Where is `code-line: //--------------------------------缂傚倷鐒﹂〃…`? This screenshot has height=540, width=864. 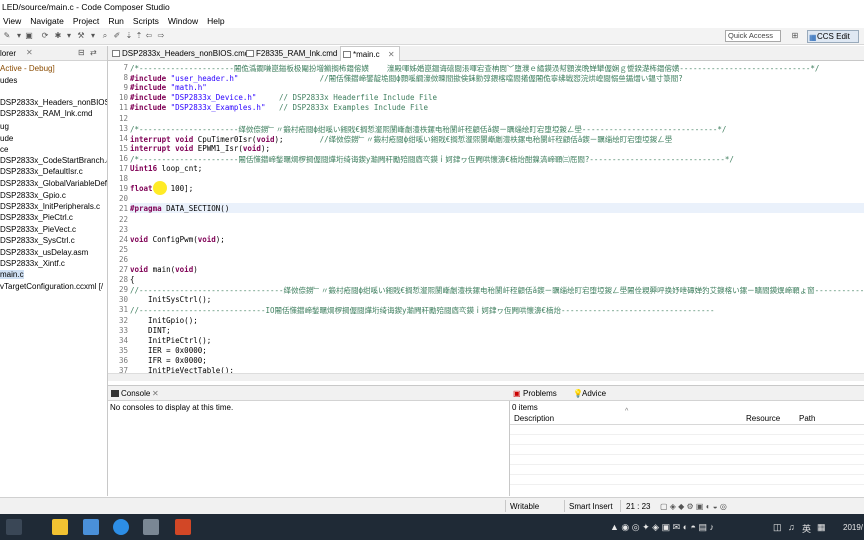
code-line: //--------------------------------缂傚倷鐒﹂〃… is located at coordinates (497, 291).